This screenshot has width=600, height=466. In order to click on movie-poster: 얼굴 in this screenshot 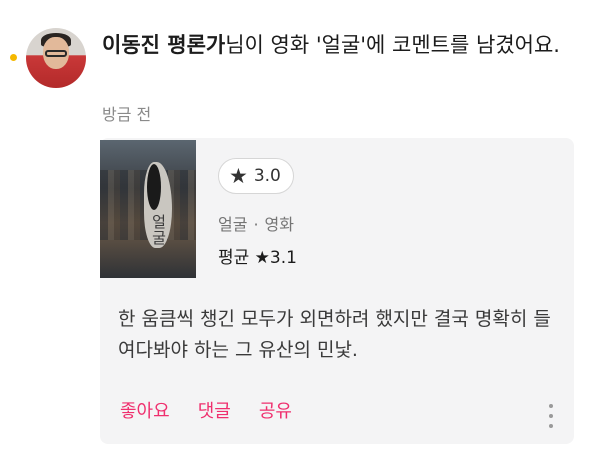, I will do `click(148, 209)`.